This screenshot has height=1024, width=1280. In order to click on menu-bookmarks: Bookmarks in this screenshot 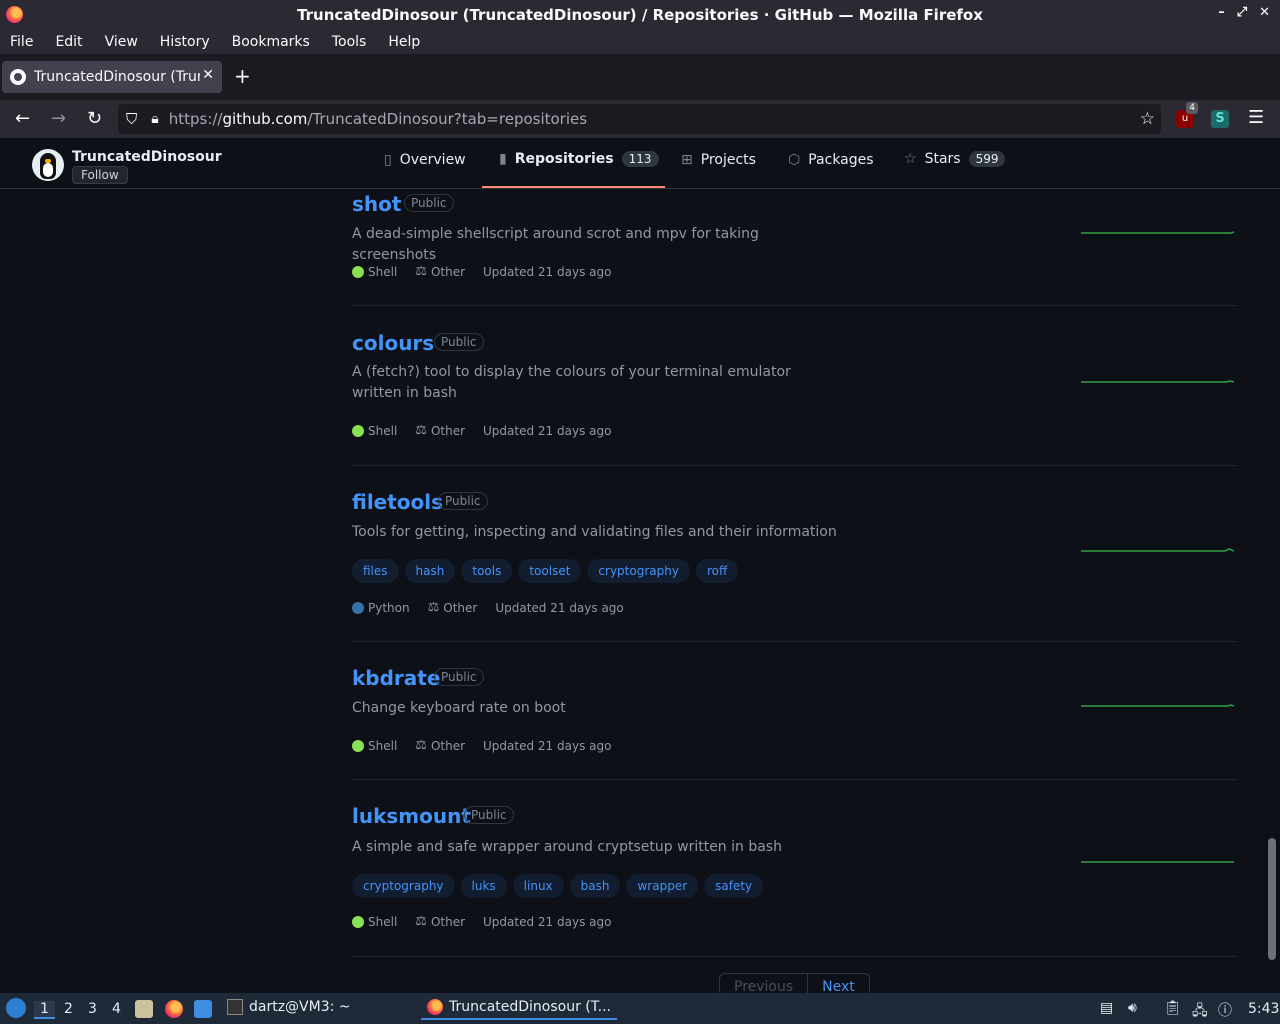, I will do `click(271, 42)`.